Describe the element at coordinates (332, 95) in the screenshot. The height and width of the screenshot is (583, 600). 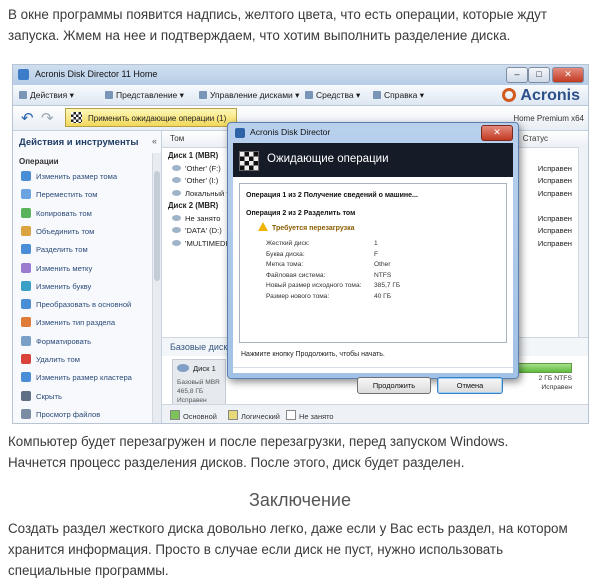
I see `menu-tools: Средства ▾` at that location.